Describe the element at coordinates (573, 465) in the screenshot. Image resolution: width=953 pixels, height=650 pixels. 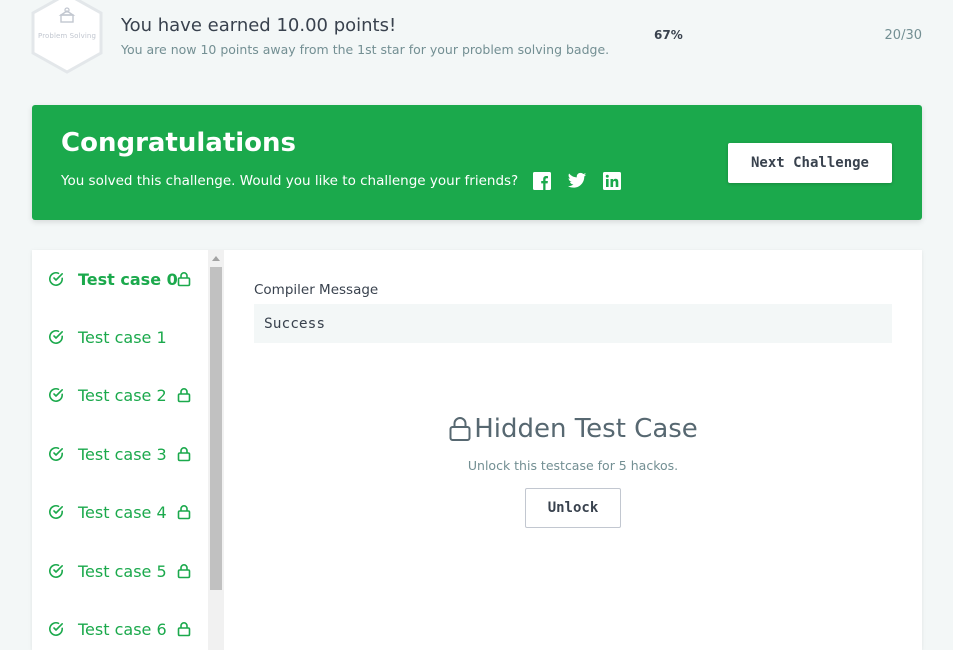
I see `hidden-test-case-subtitle: Unlock this testcase for 5 hackos.` at that location.